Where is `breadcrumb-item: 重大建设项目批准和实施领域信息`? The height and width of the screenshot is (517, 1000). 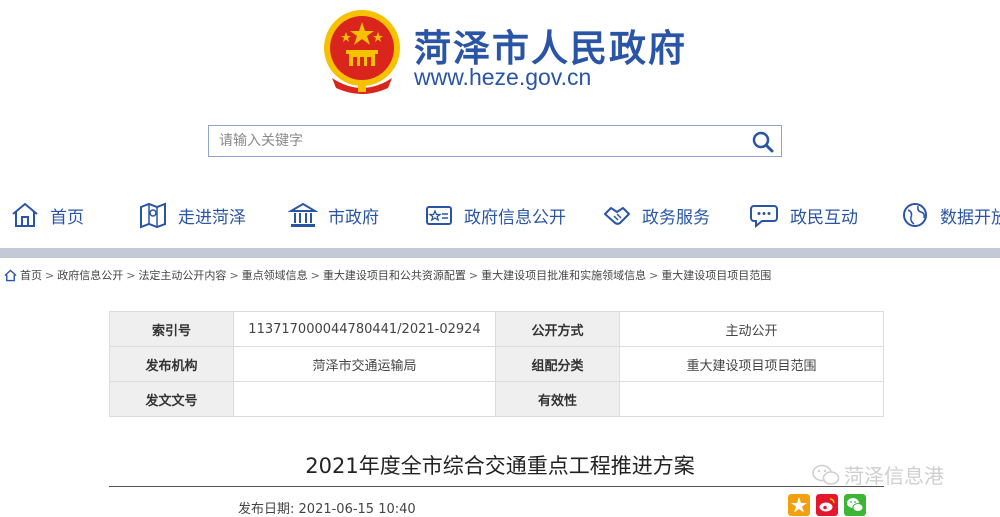
breadcrumb-item: 重大建设项目批准和实施领域信息 is located at coordinates (563, 275).